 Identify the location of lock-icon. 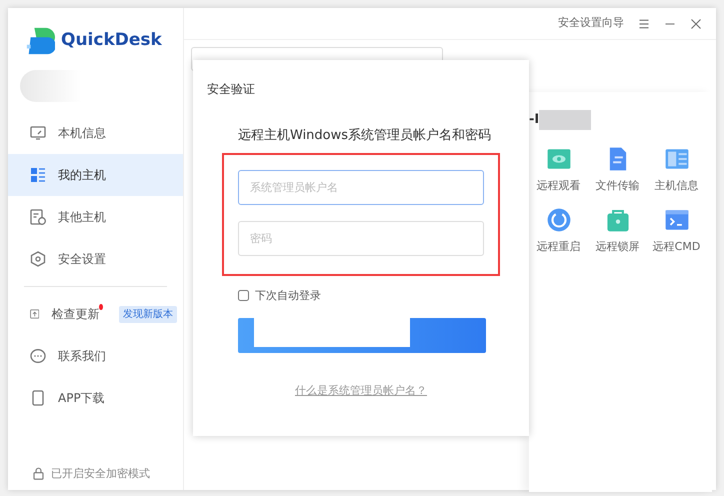
(38, 473).